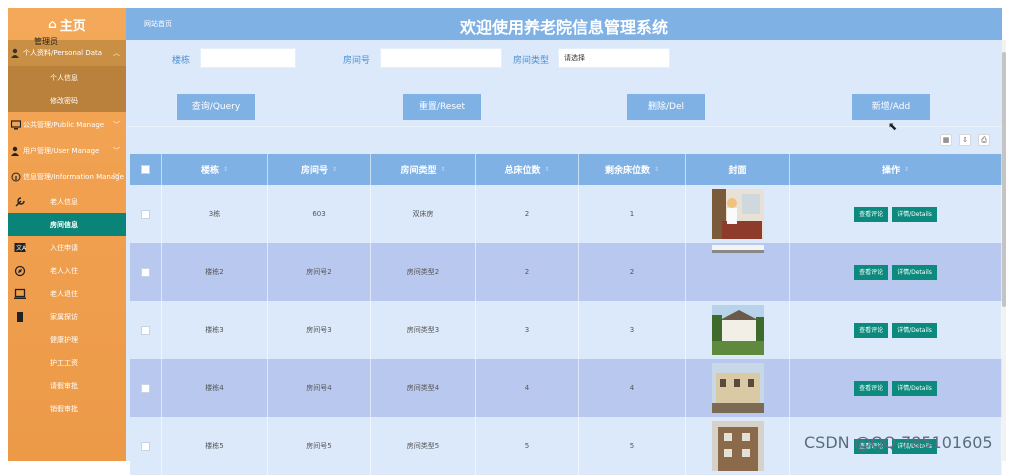 Image resolution: width=1014 pixels, height=475 pixels. I want to click on sidebar-item-leave: 请假审批, so click(67, 385).